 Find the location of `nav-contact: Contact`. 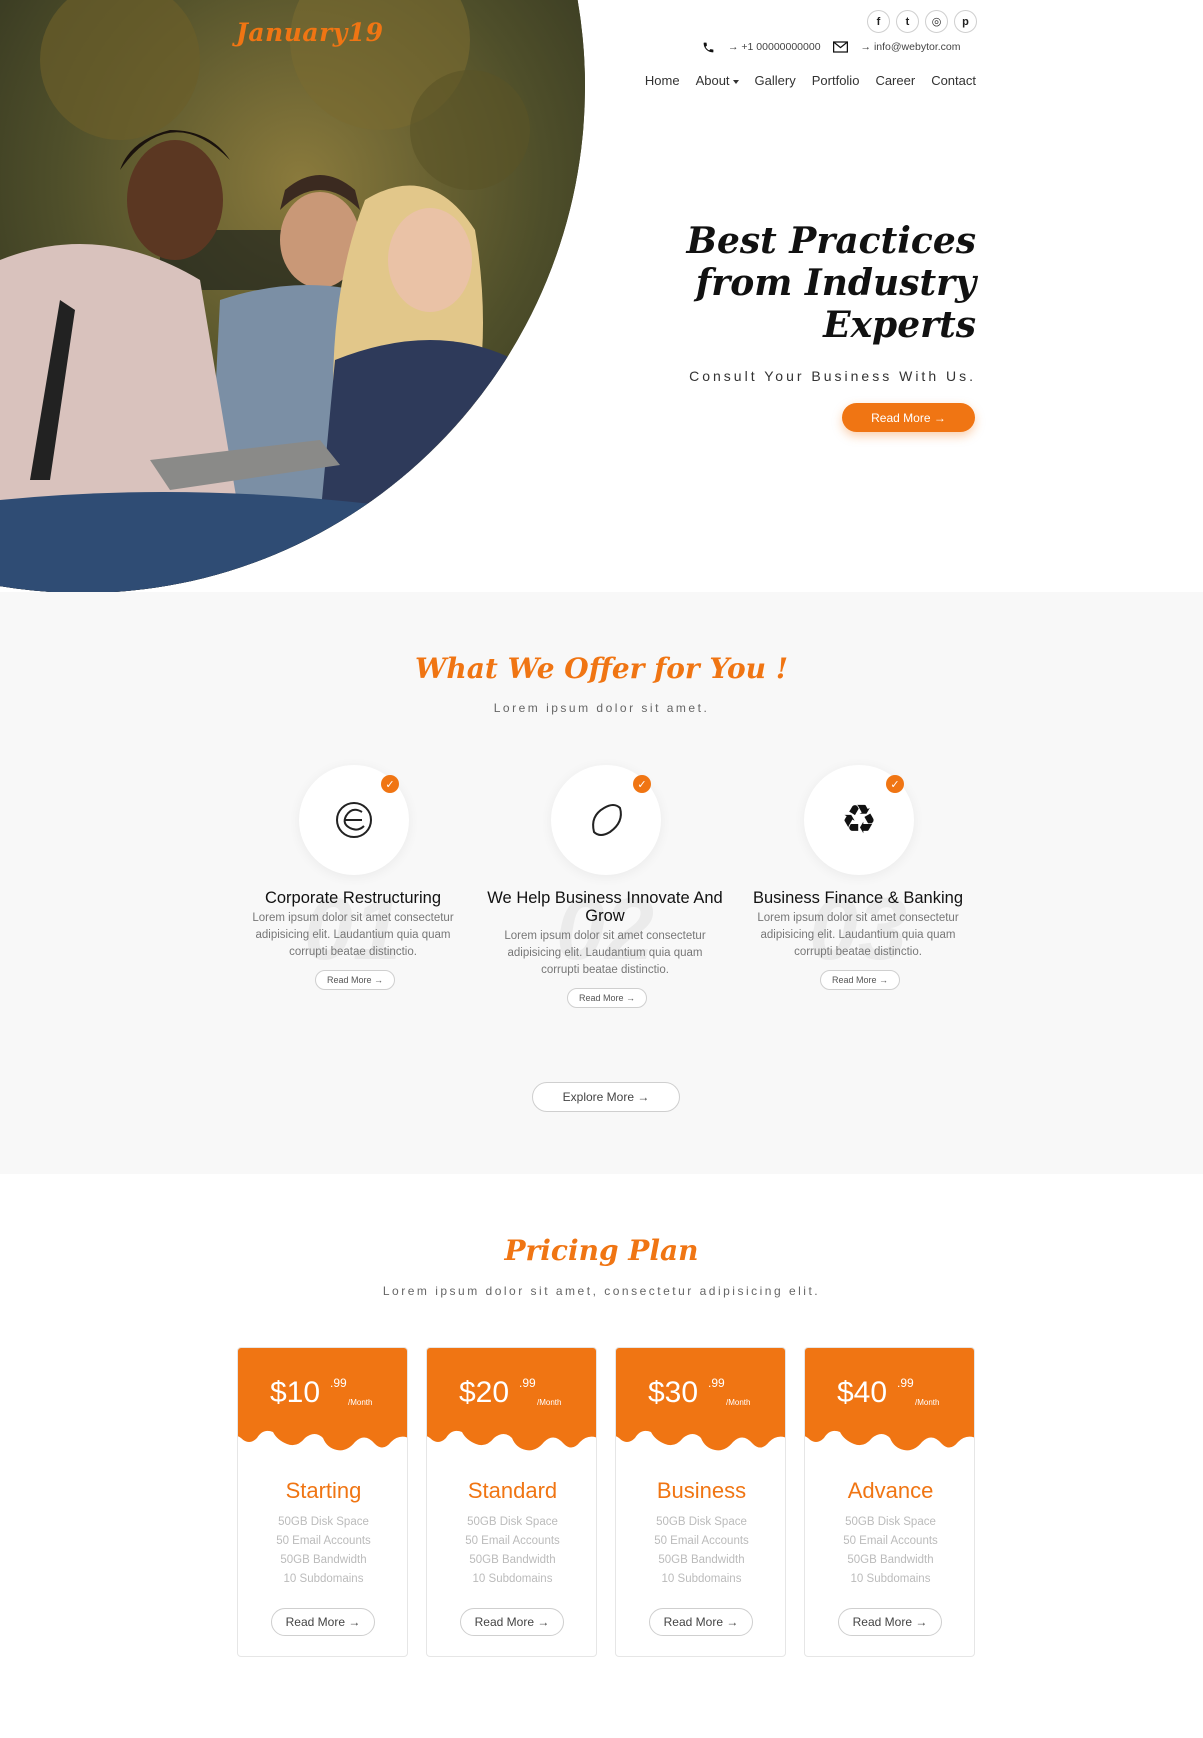

nav-contact: Contact is located at coordinates (953, 80).